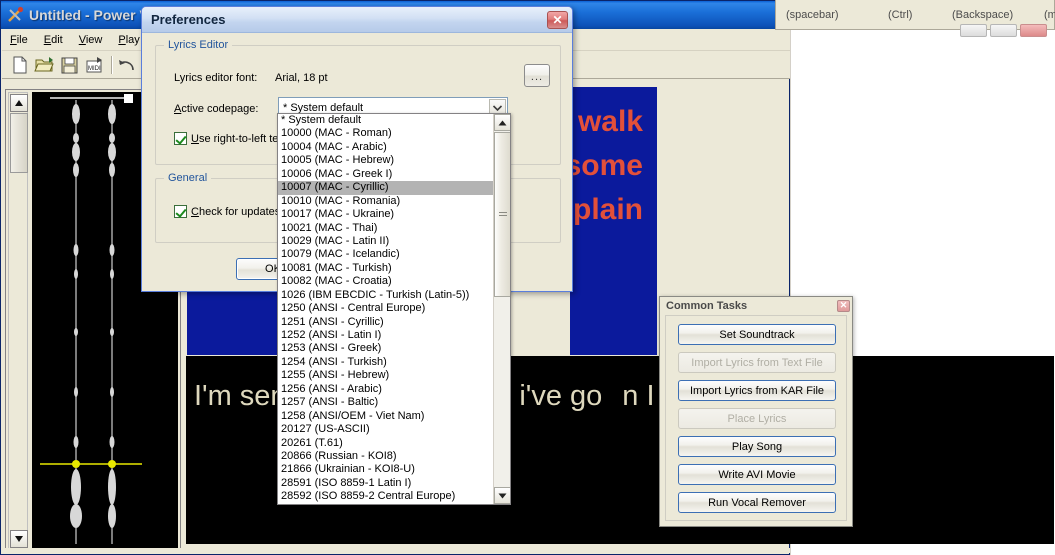 The width and height of the screenshot is (1055, 555). I want to click on codepage-option: 1253 (ANSI - Greek), so click(385, 348).